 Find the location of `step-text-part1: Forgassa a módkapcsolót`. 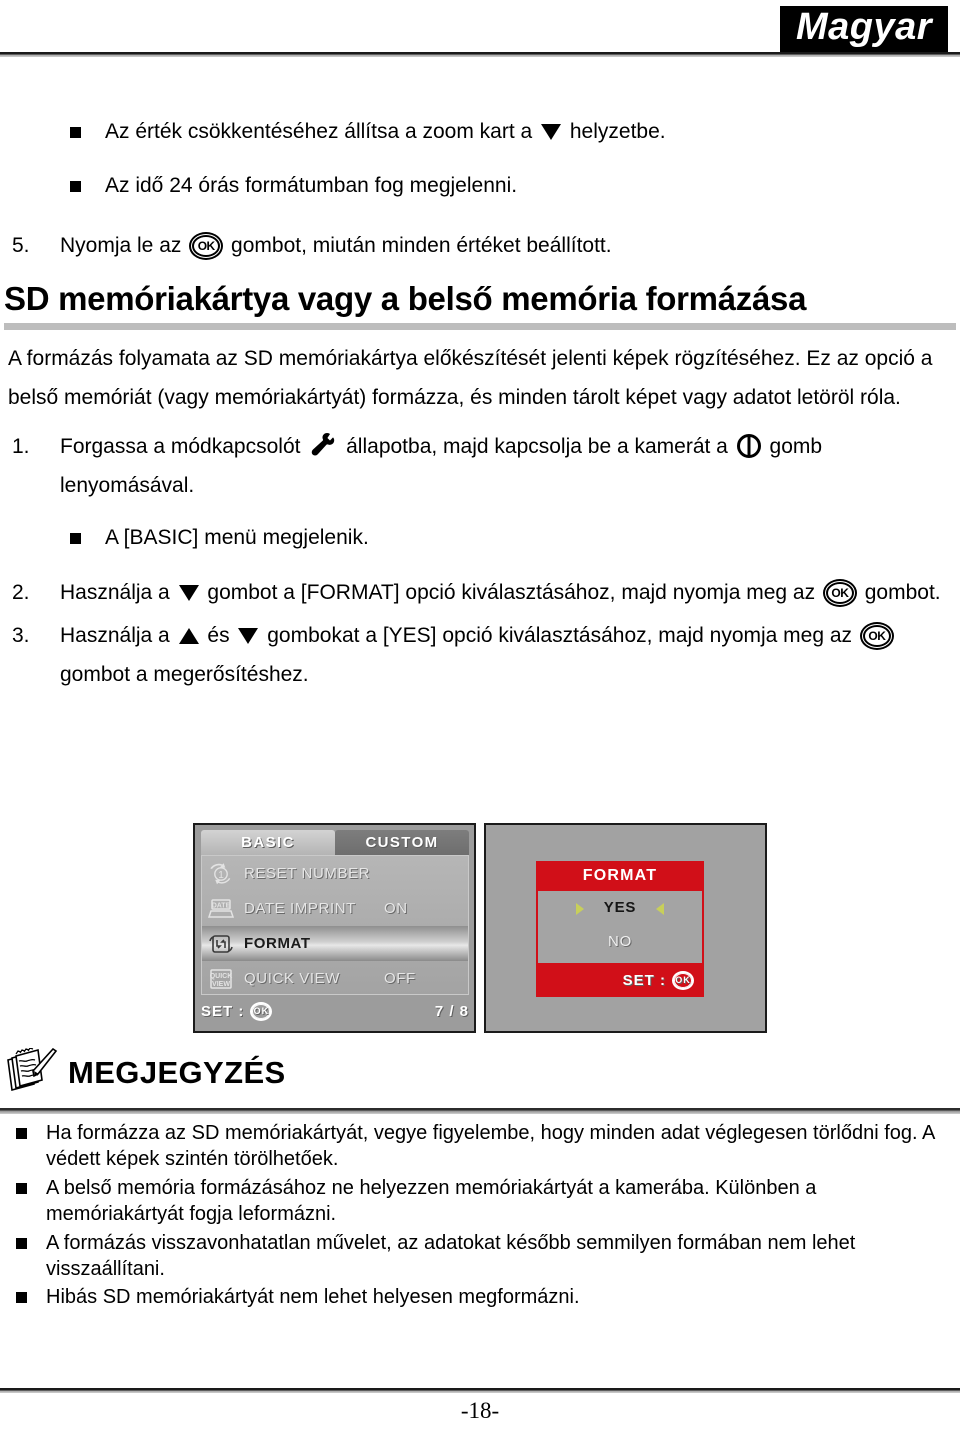

step-text-part1: Forgassa a módkapcsolót is located at coordinates (183, 447).